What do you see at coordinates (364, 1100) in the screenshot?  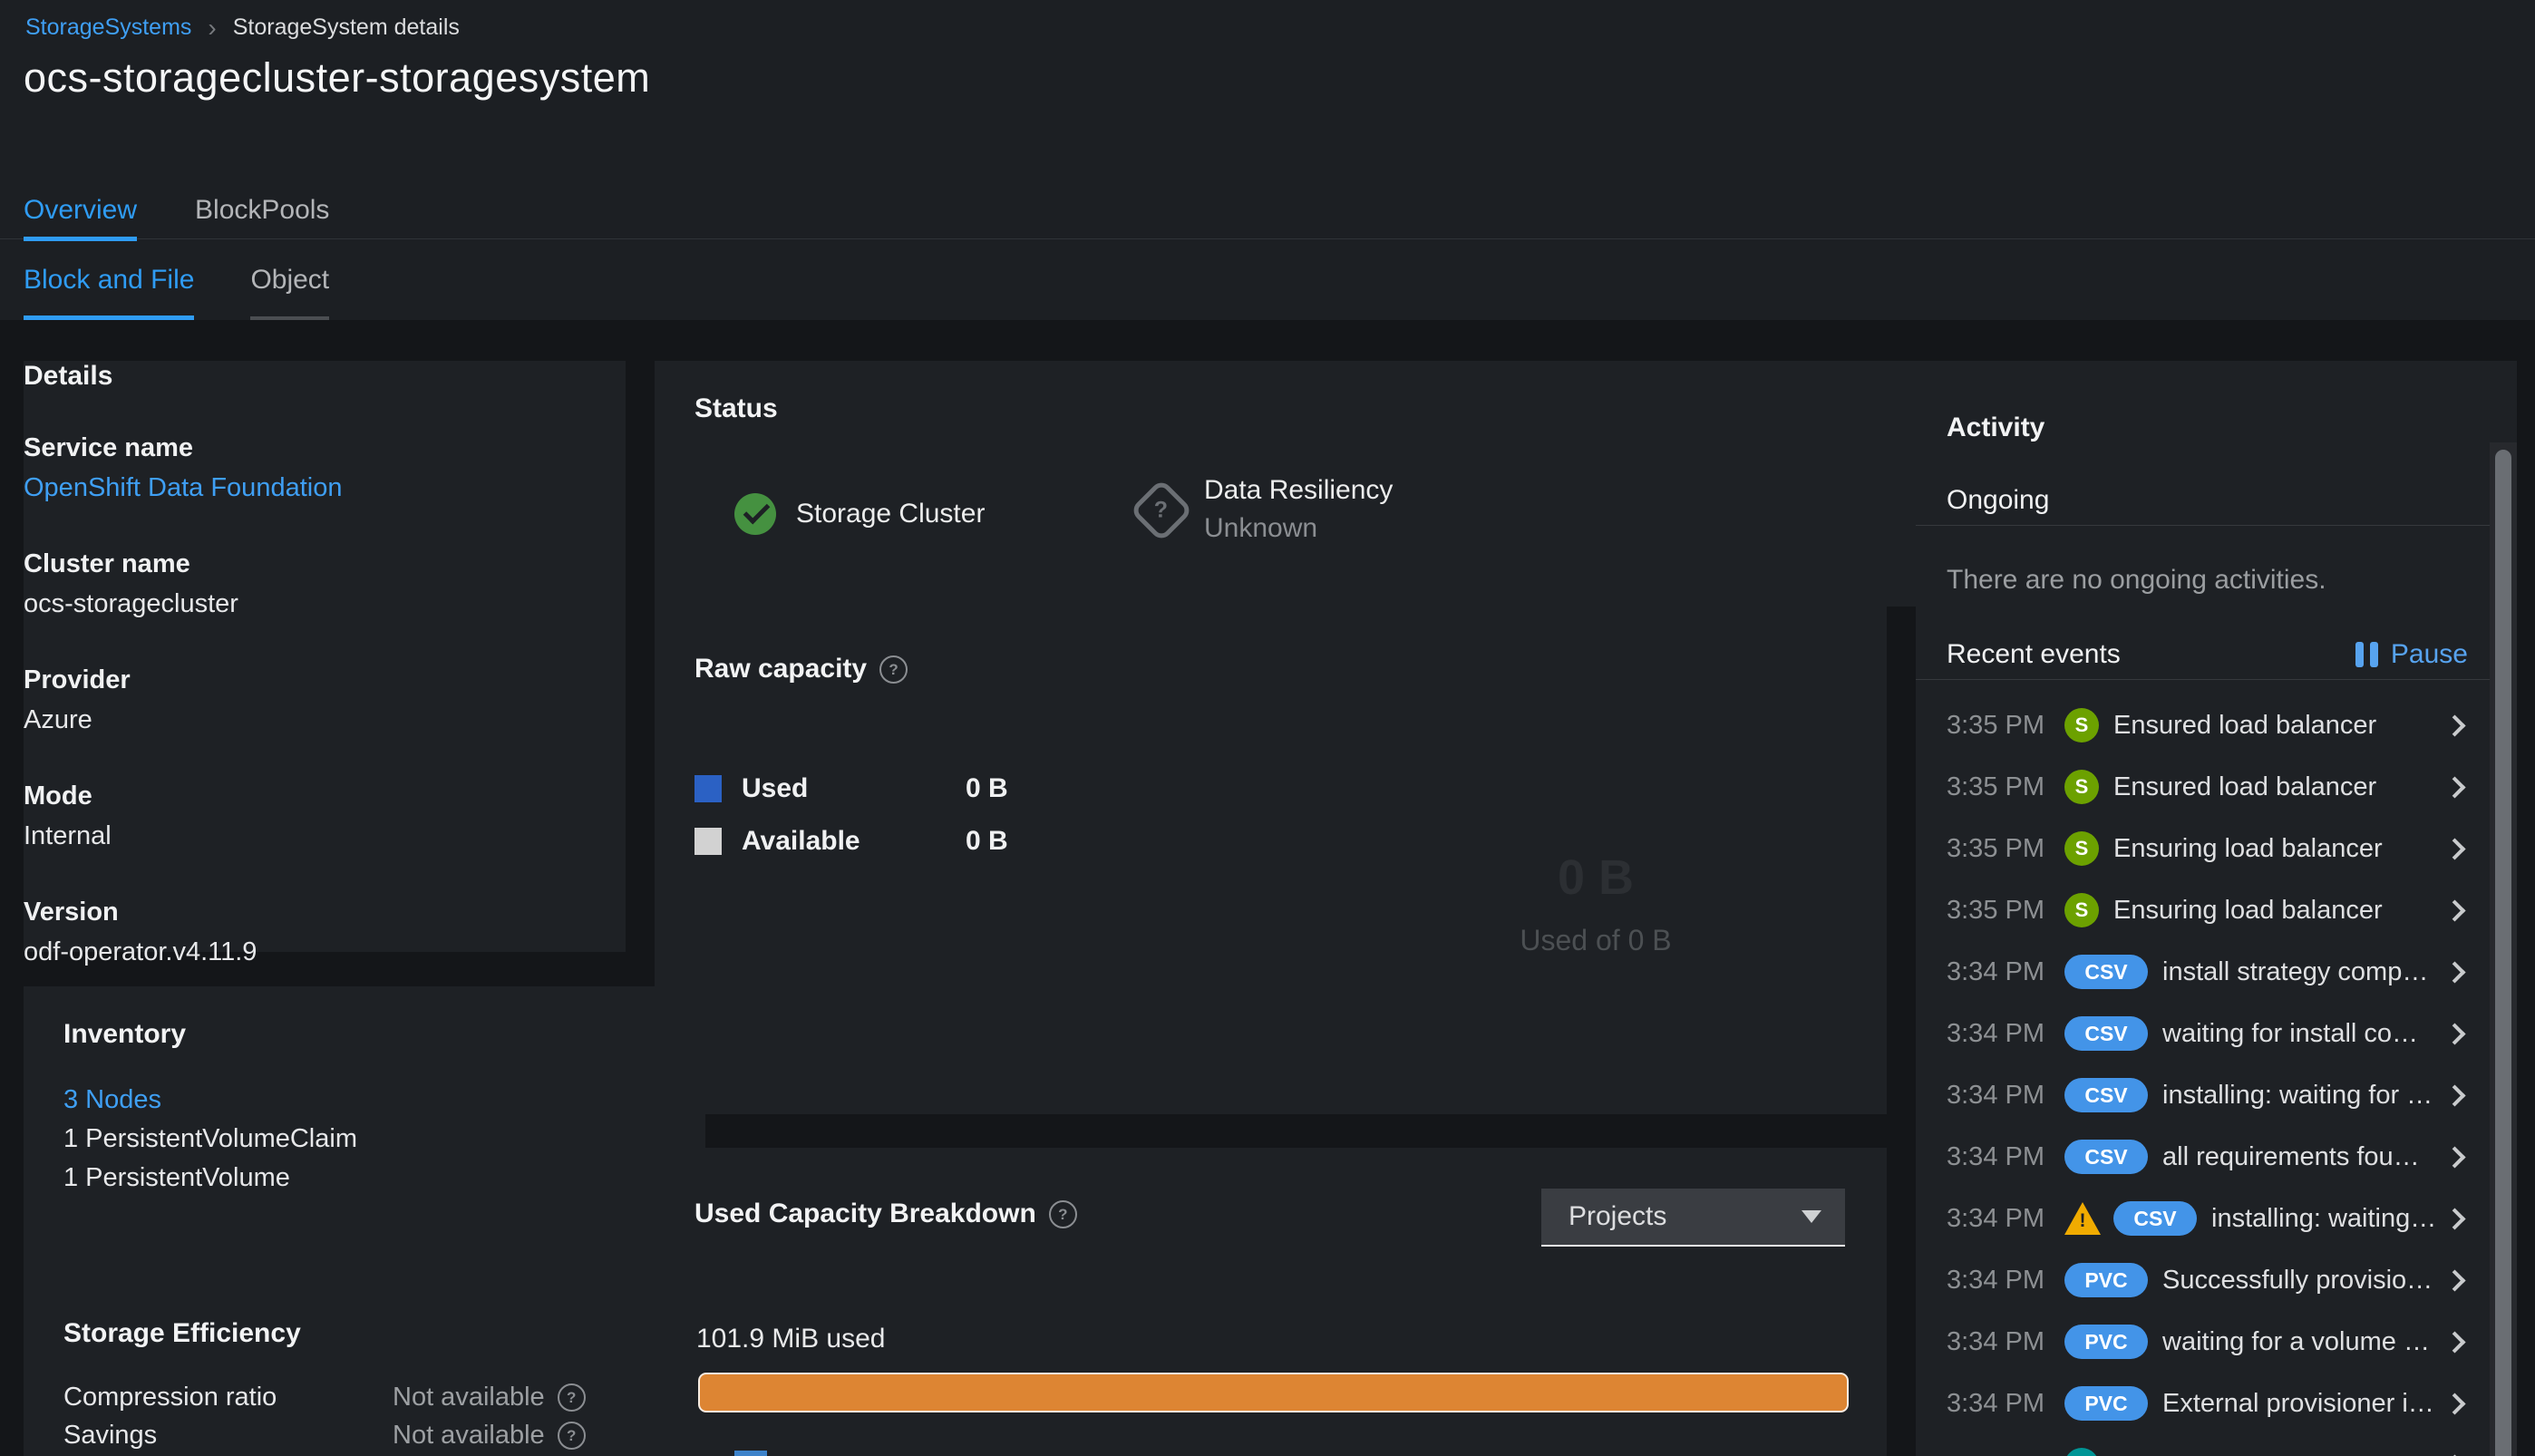 I see `inventory-item: 3 Nodes` at bounding box center [364, 1100].